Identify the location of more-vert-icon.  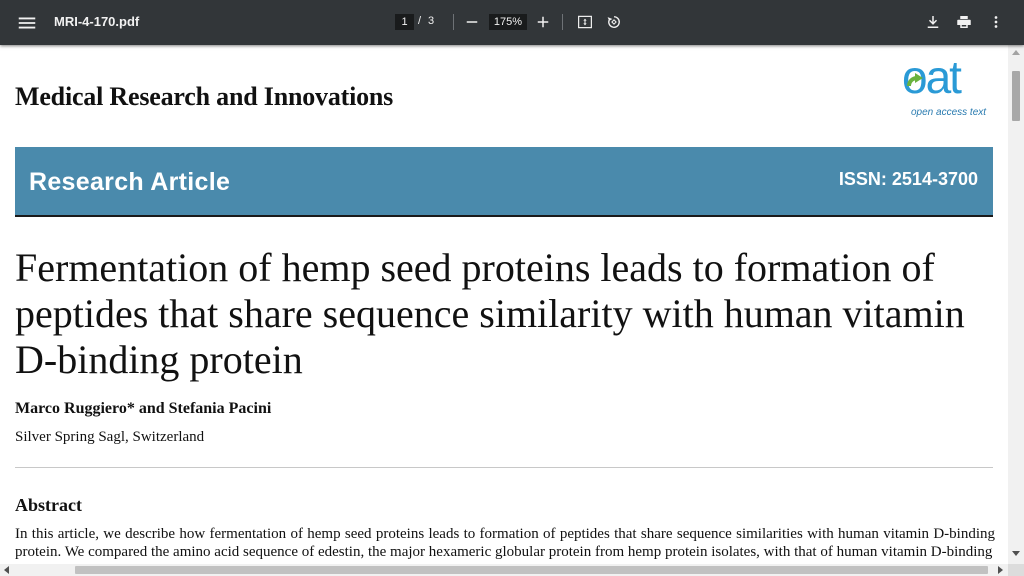
(996, 22).